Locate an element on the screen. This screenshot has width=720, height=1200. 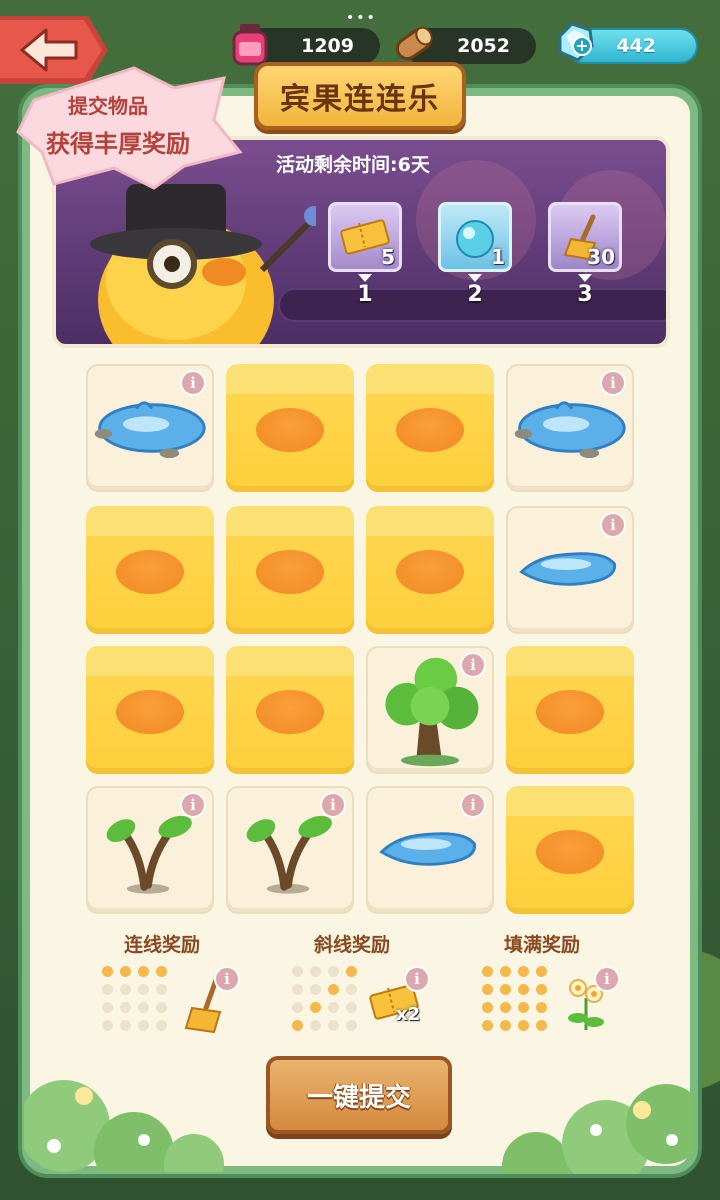
gem-resource: + 442 is located at coordinates (628, 43).